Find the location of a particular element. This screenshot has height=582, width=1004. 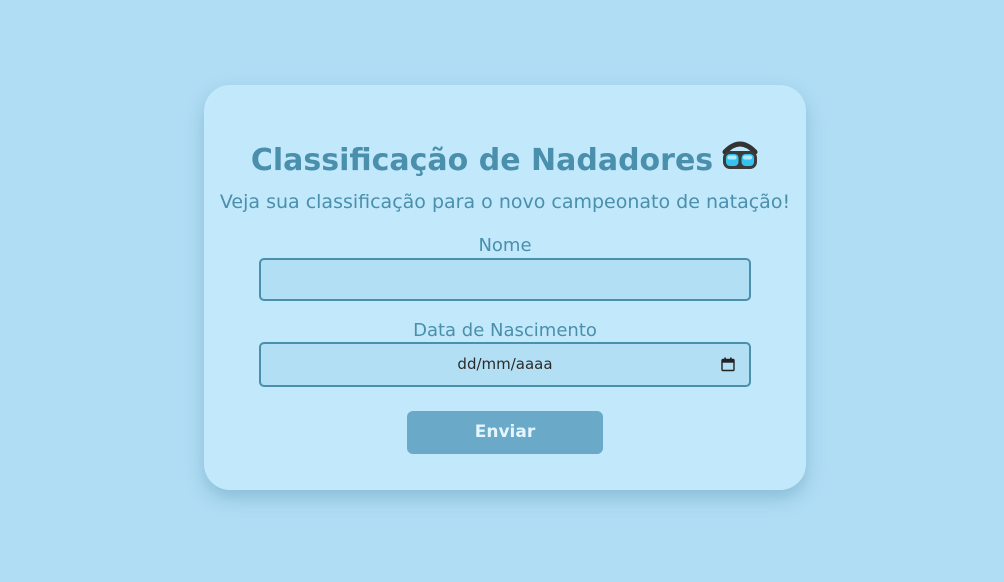

swim-goggles-icon is located at coordinates (740, 159).